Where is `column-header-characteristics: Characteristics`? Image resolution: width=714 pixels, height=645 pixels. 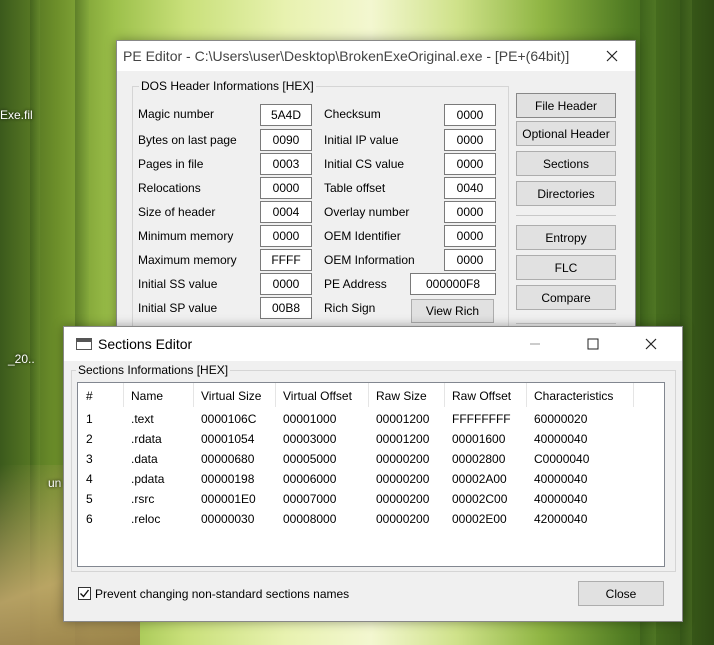 column-header-characteristics: Characteristics is located at coordinates (573, 396).